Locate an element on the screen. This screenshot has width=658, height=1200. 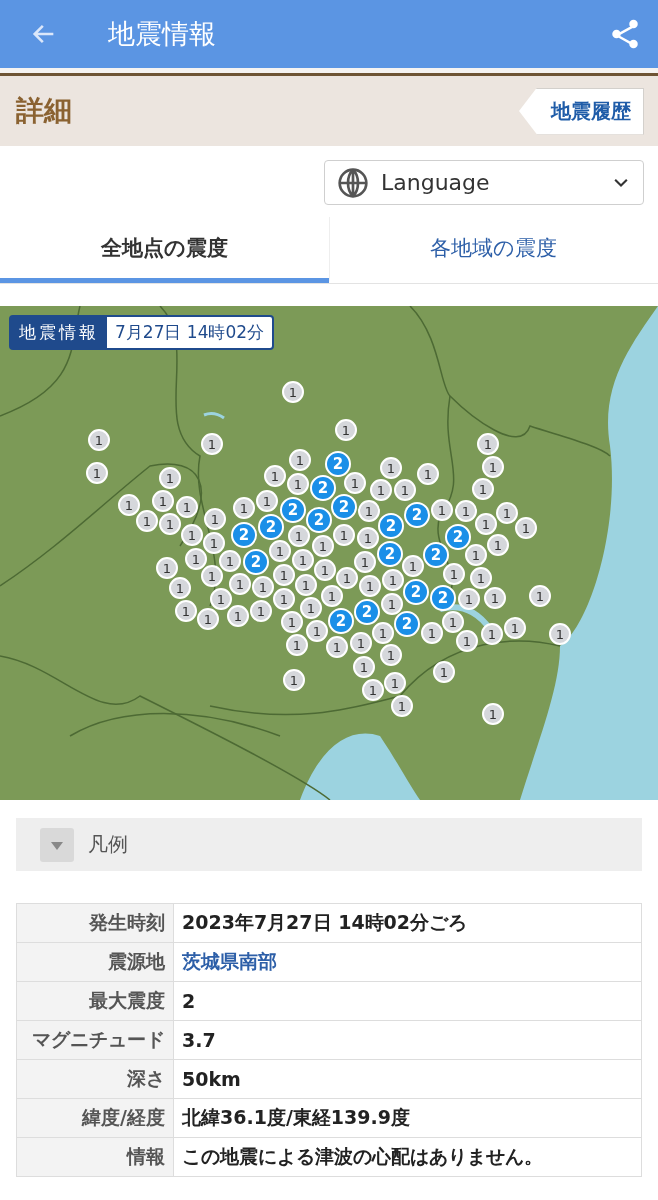
legend-toggle: 凡例 is located at coordinates (329, 844).